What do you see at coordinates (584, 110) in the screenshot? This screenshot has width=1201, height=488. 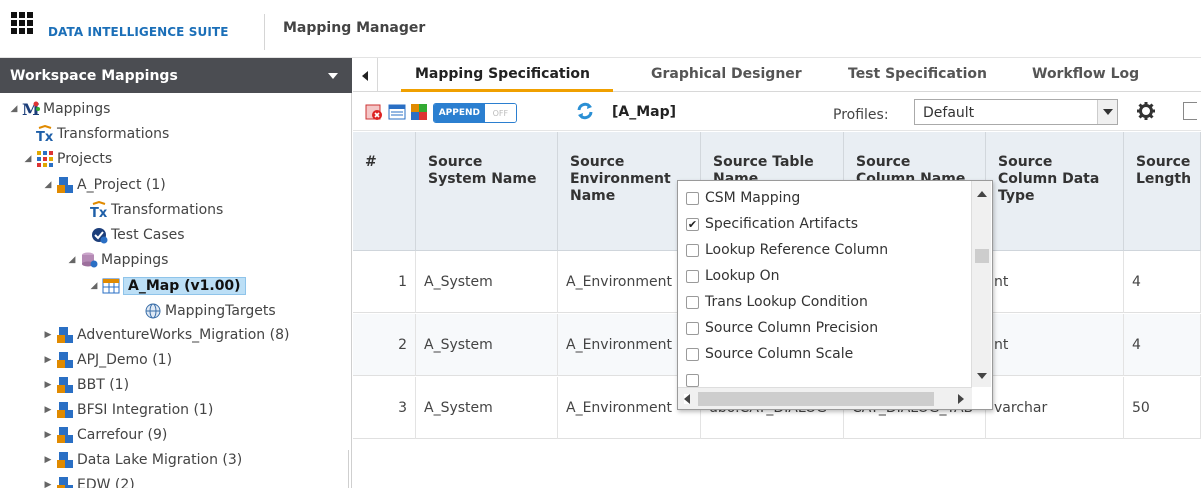 I see `refresh-icon` at bounding box center [584, 110].